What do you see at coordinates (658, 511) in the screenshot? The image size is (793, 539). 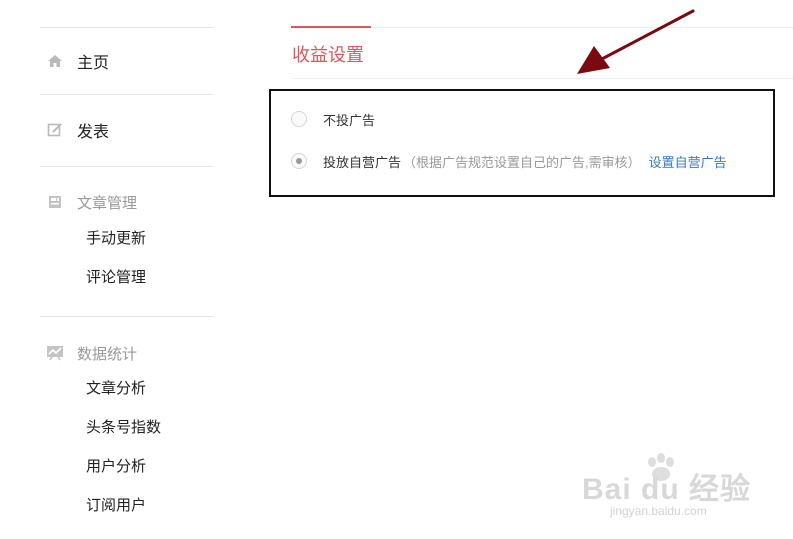 I see `watermark-url: jingyan.baidu.com` at bounding box center [658, 511].